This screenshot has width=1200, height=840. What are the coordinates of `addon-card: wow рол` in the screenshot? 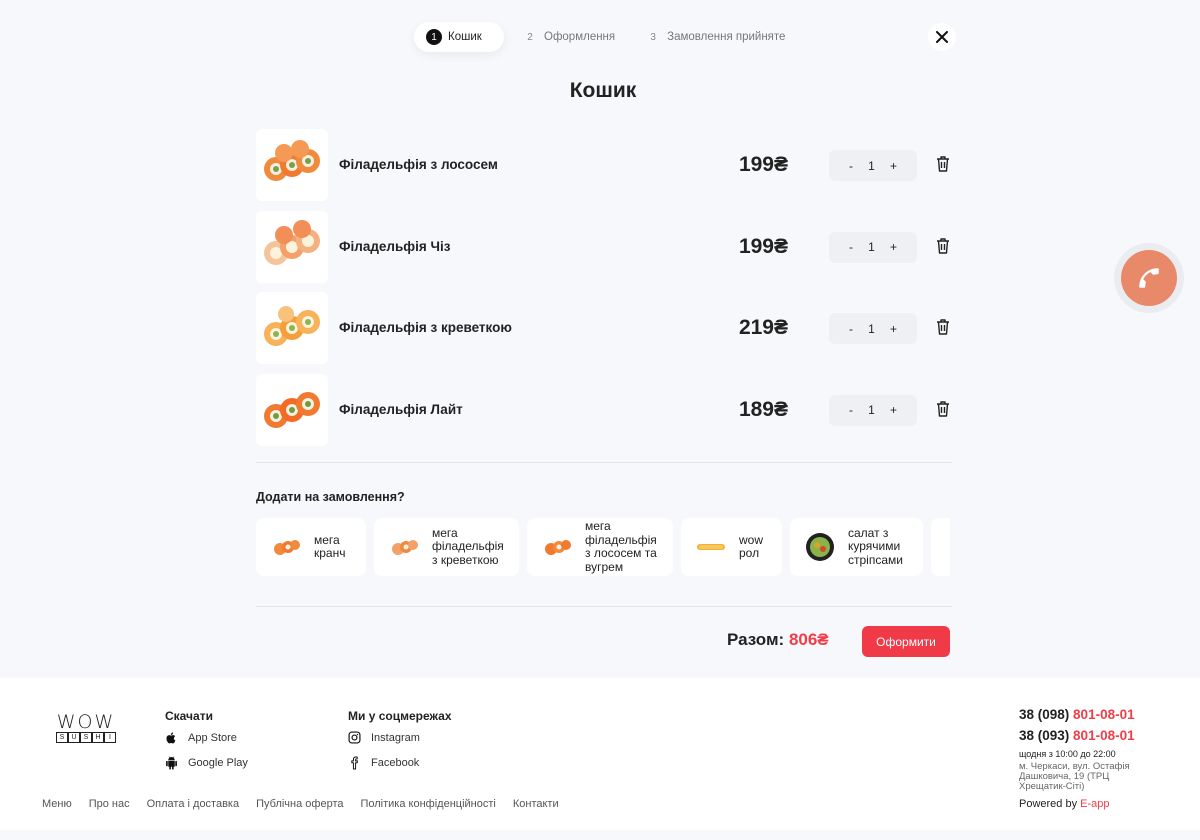 It's located at (731, 547).